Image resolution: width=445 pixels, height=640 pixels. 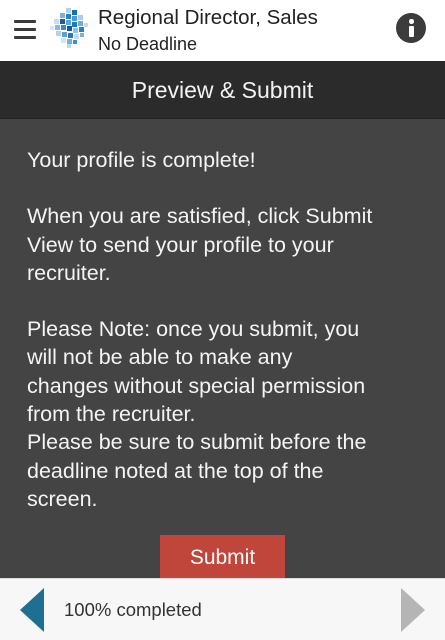 I want to click on page-title: Regional Director, Sales, so click(x=208, y=17).